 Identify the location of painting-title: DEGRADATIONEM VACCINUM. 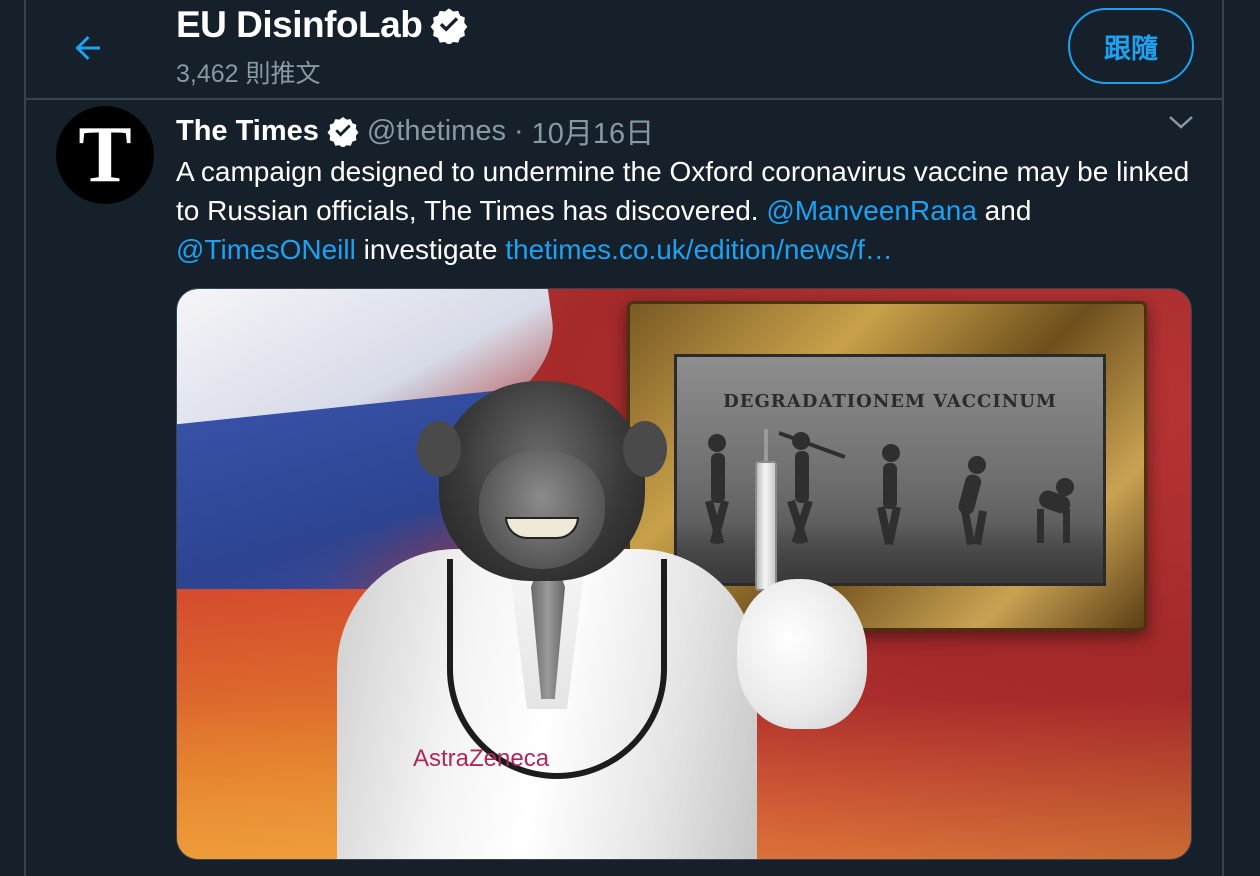
(890, 401).